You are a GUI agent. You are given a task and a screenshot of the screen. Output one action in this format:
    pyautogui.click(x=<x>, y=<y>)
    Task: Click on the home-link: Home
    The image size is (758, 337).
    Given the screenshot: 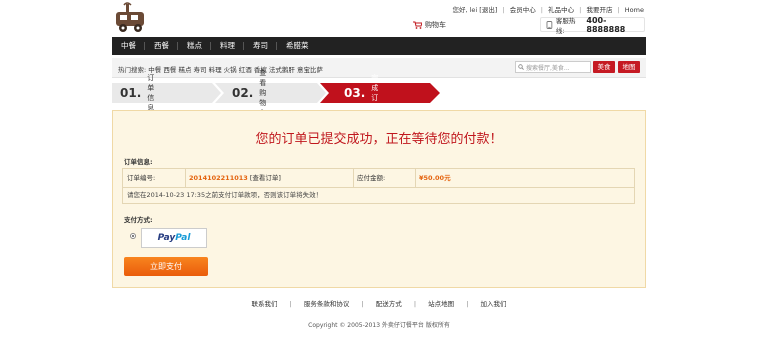 What is the action you would take?
    pyautogui.click(x=634, y=10)
    